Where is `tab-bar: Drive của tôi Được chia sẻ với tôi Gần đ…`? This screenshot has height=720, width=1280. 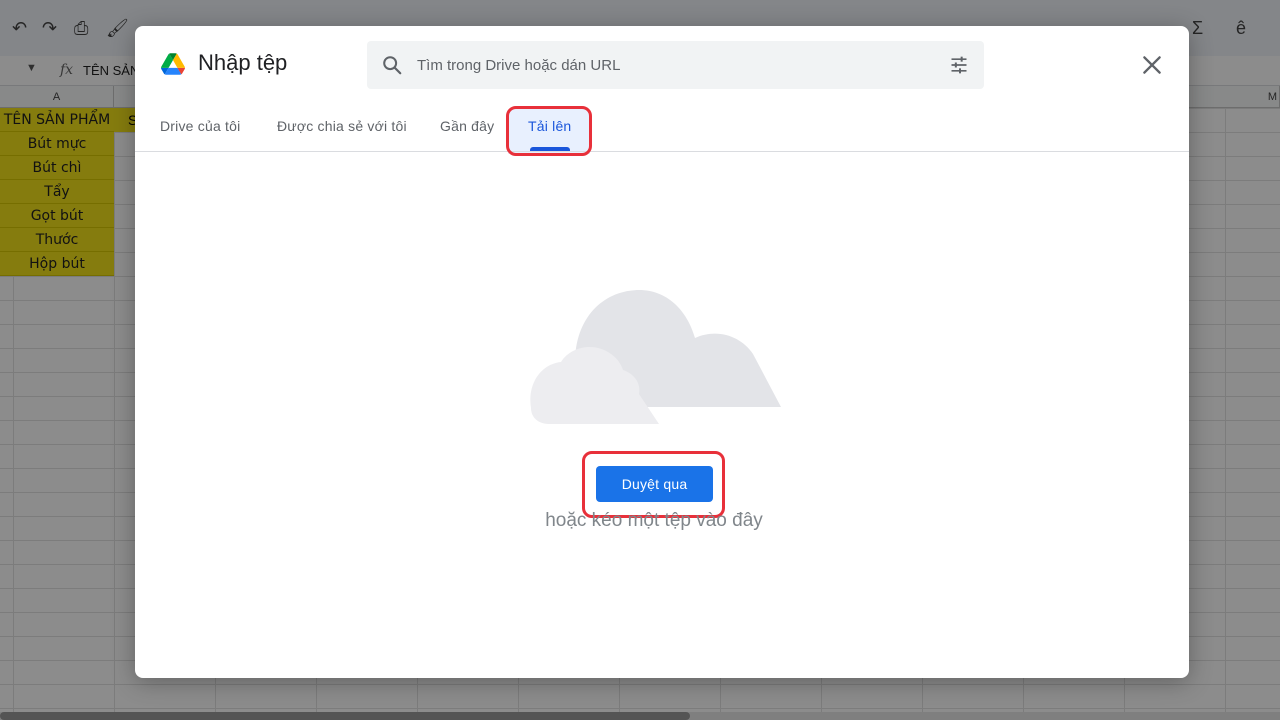 tab-bar: Drive của tôi Được chia sẻ với tôi Gần đ… is located at coordinates (662, 128).